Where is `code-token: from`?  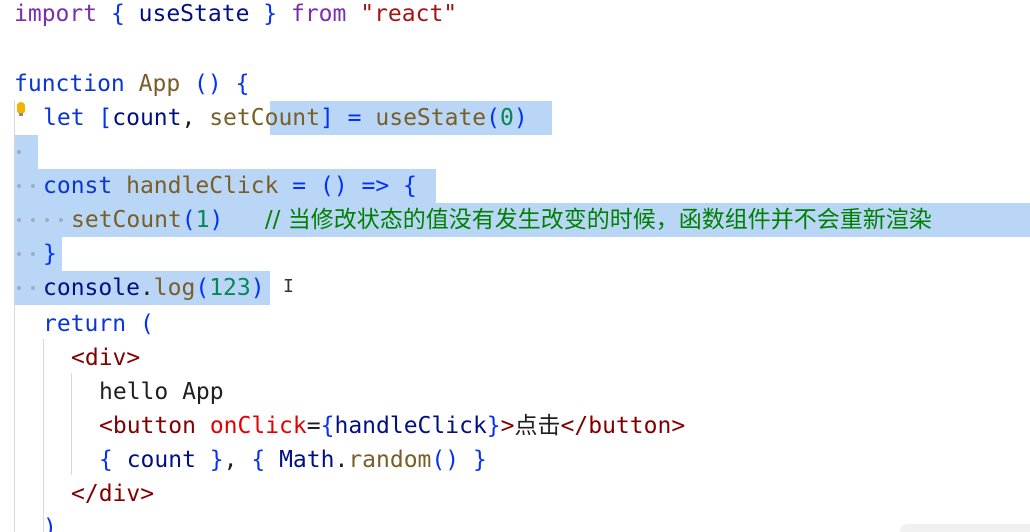 code-token: from is located at coordinates (318, 14).